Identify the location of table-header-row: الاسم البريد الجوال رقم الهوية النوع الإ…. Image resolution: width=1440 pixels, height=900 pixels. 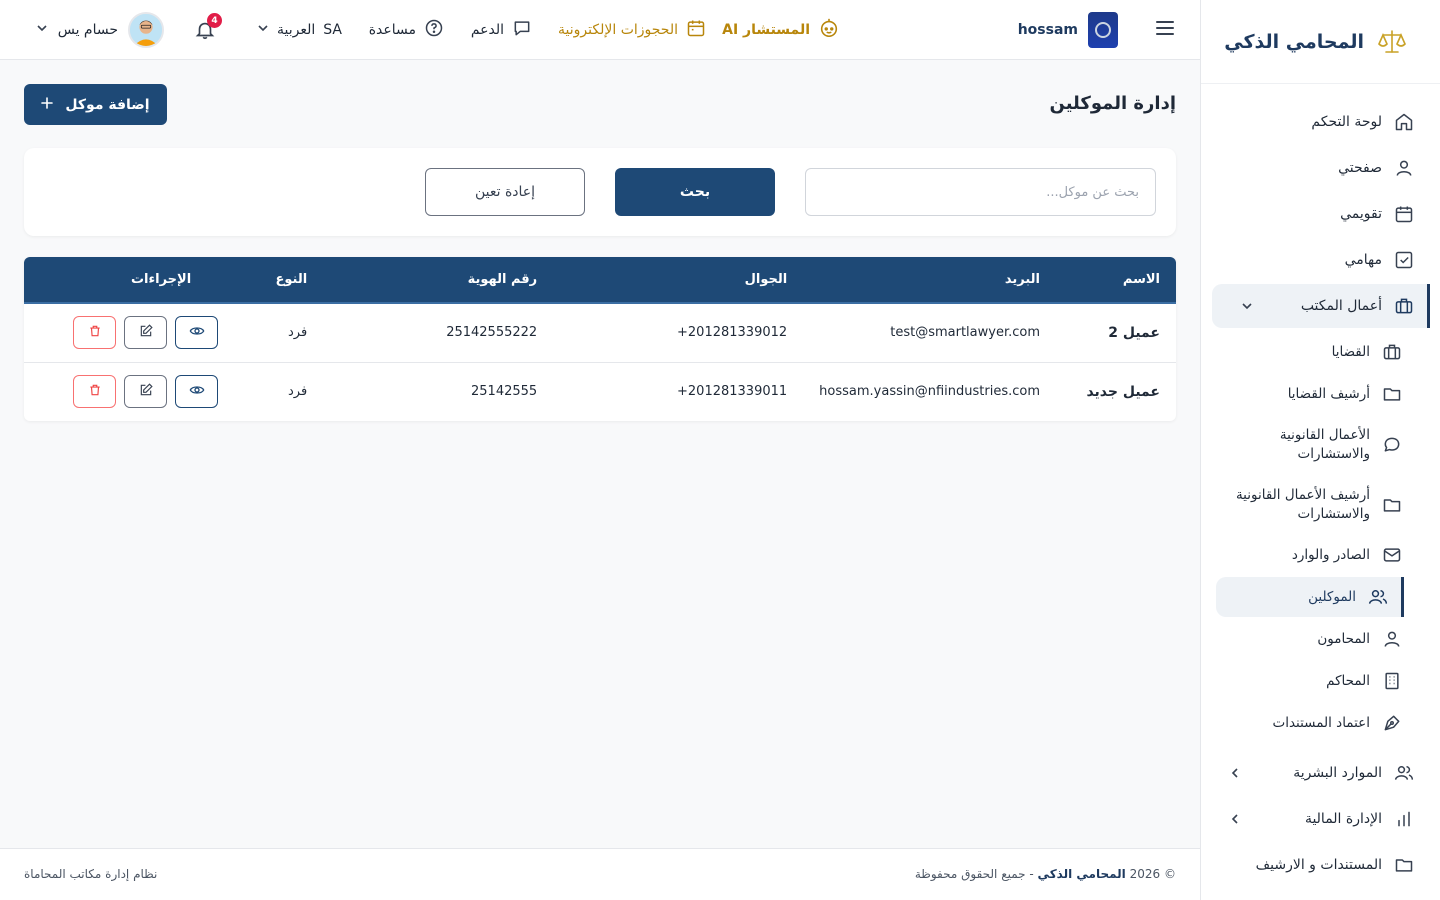
(600, 280).